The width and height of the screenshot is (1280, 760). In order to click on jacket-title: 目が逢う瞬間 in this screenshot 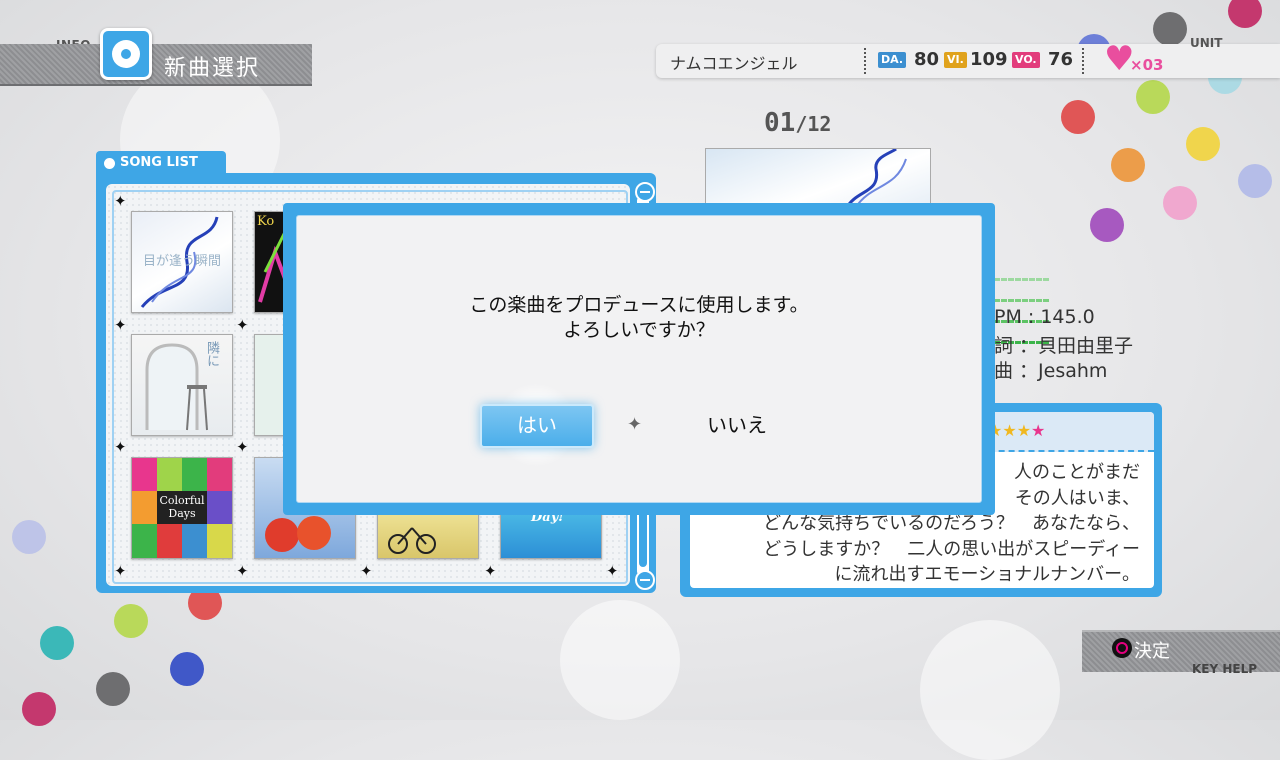, I will do `click(181, 261)`.